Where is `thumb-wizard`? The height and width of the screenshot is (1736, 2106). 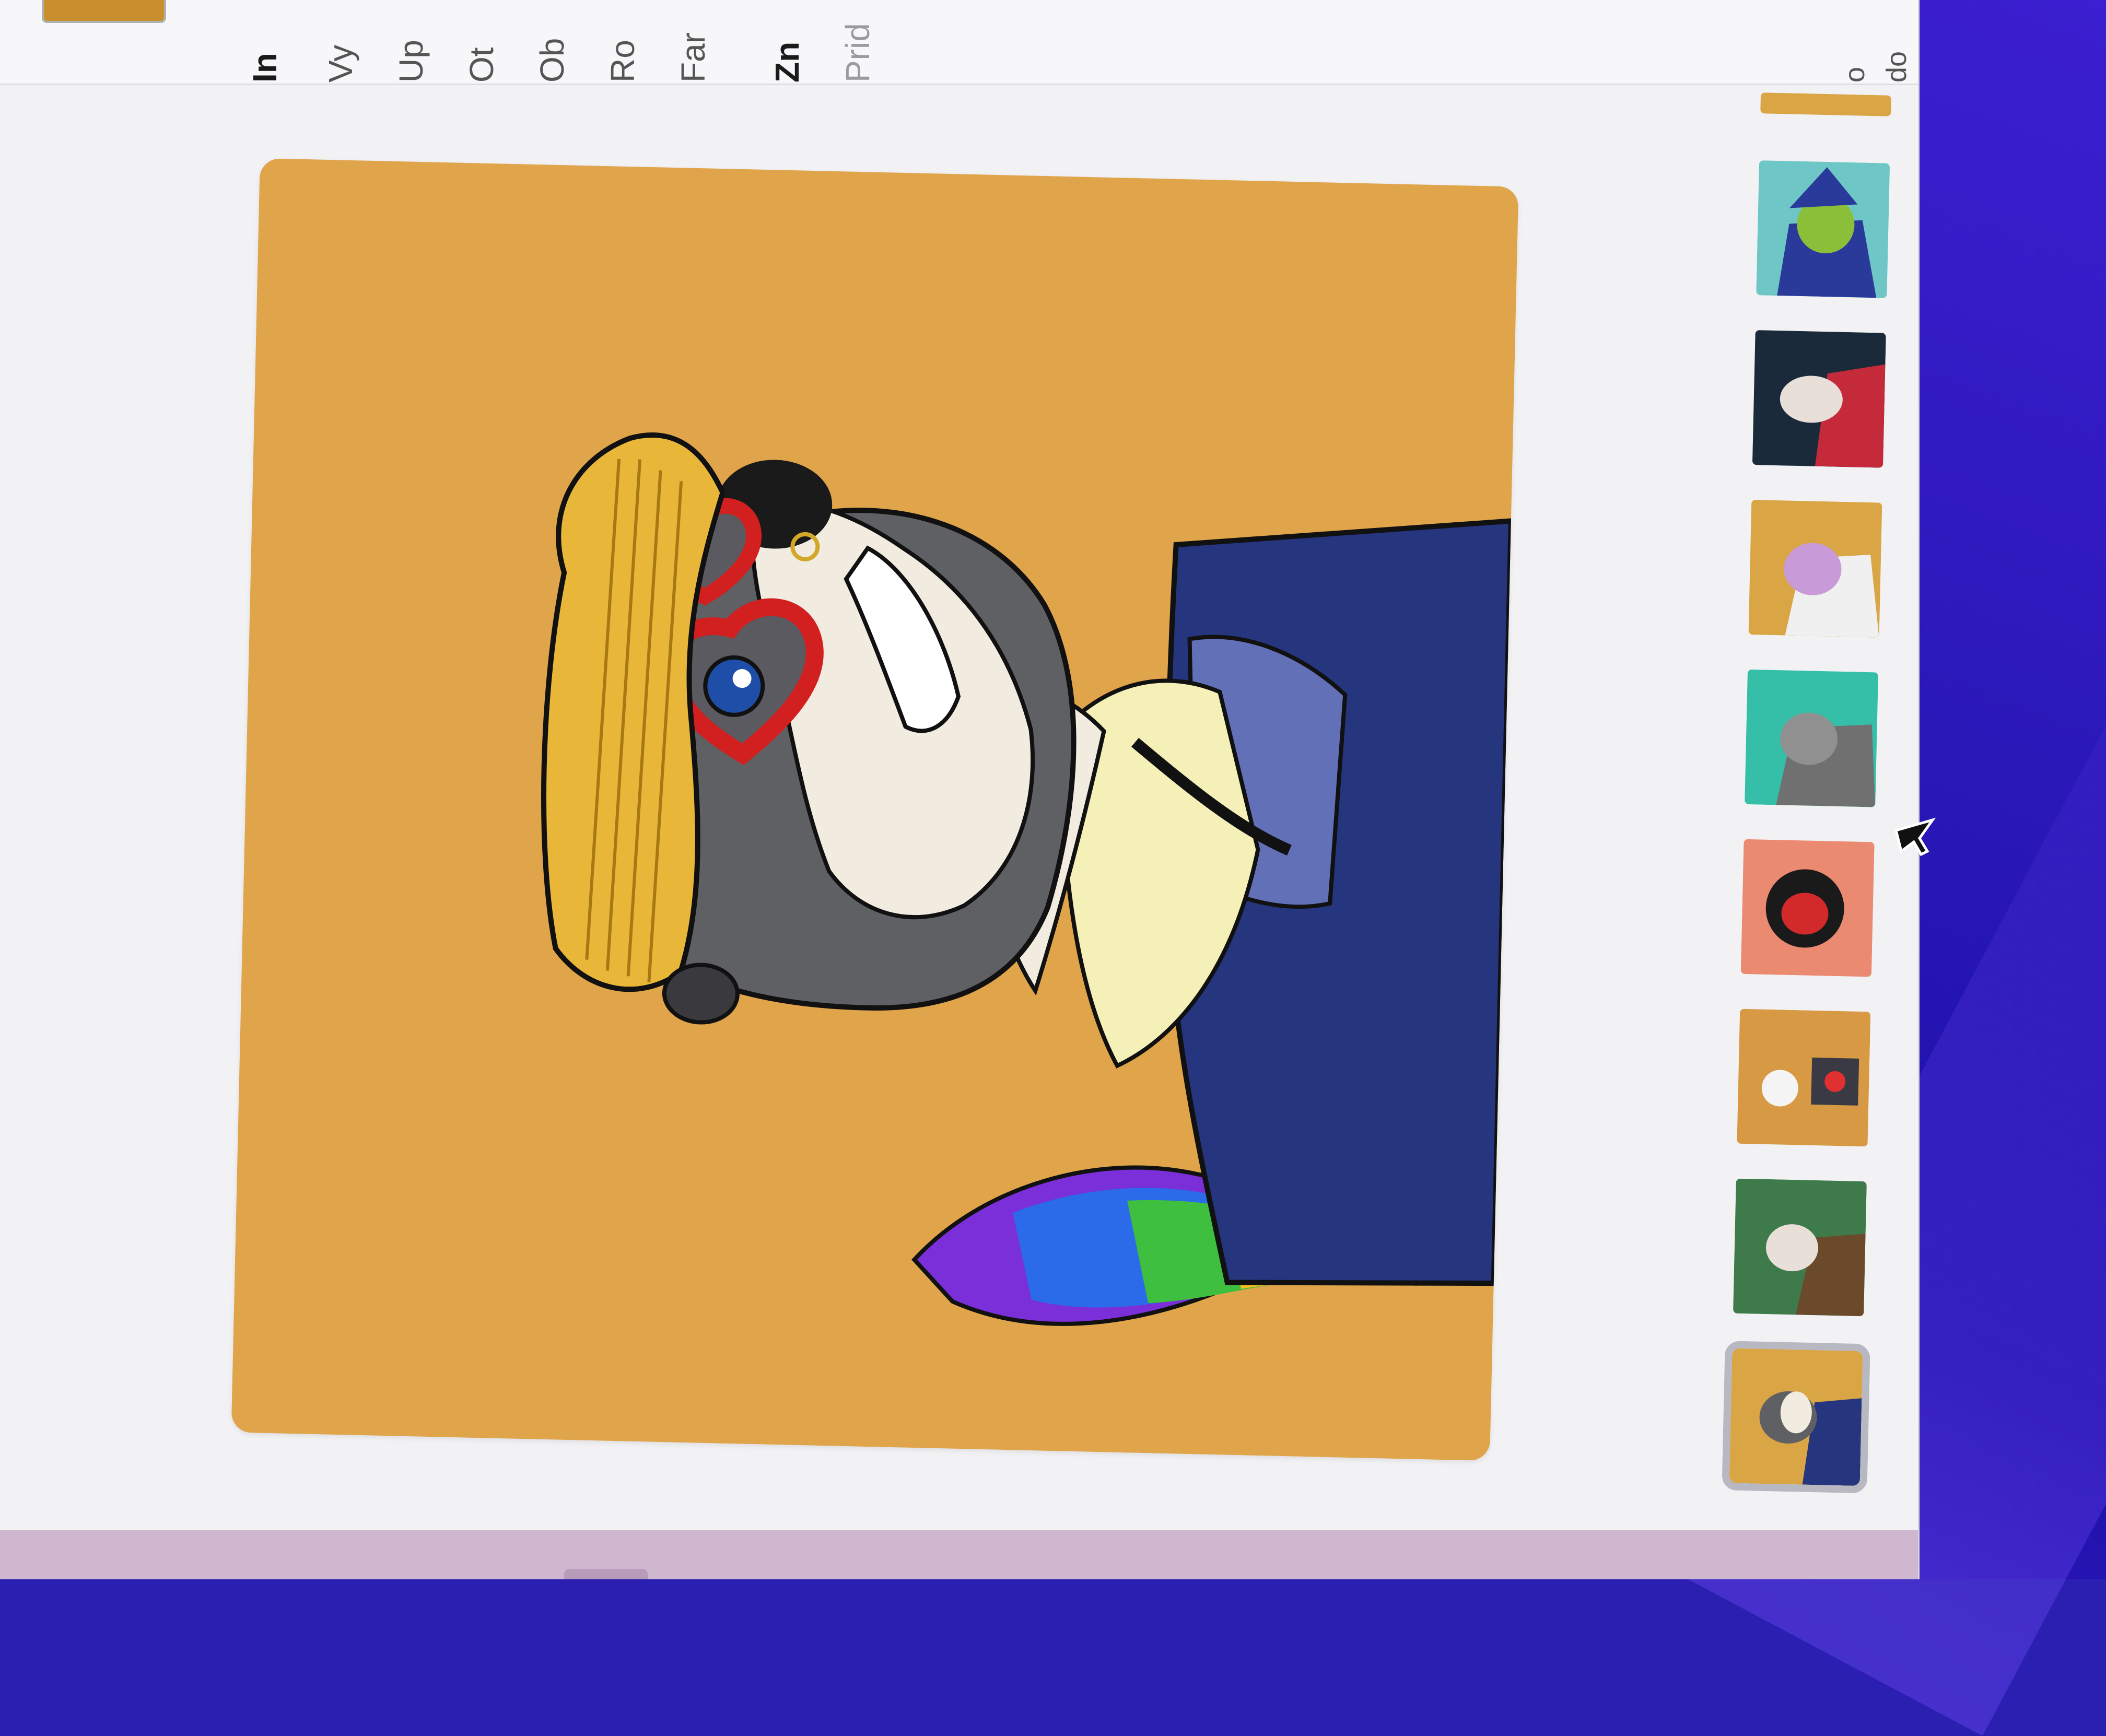 thumb-wizard is located at coordinates (1823, 229).